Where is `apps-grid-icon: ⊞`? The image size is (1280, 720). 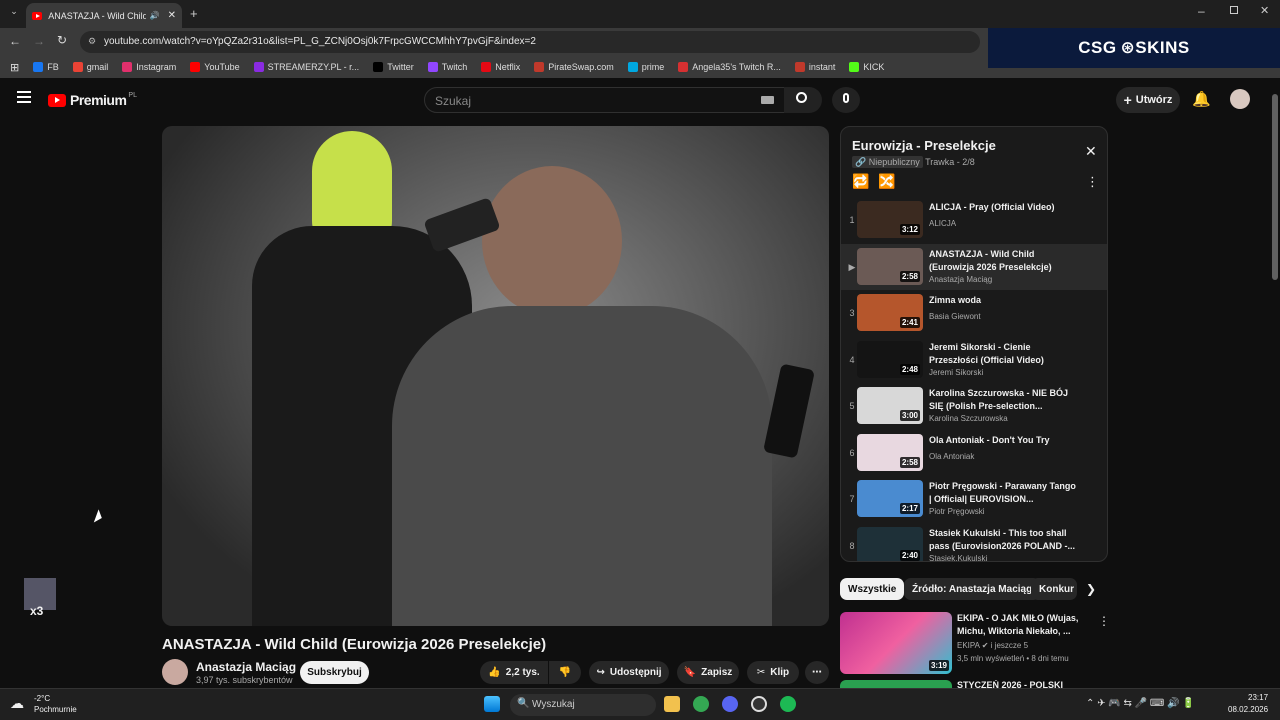
apps-grid-icon: ⊞ is located at coordinates (14, 67).